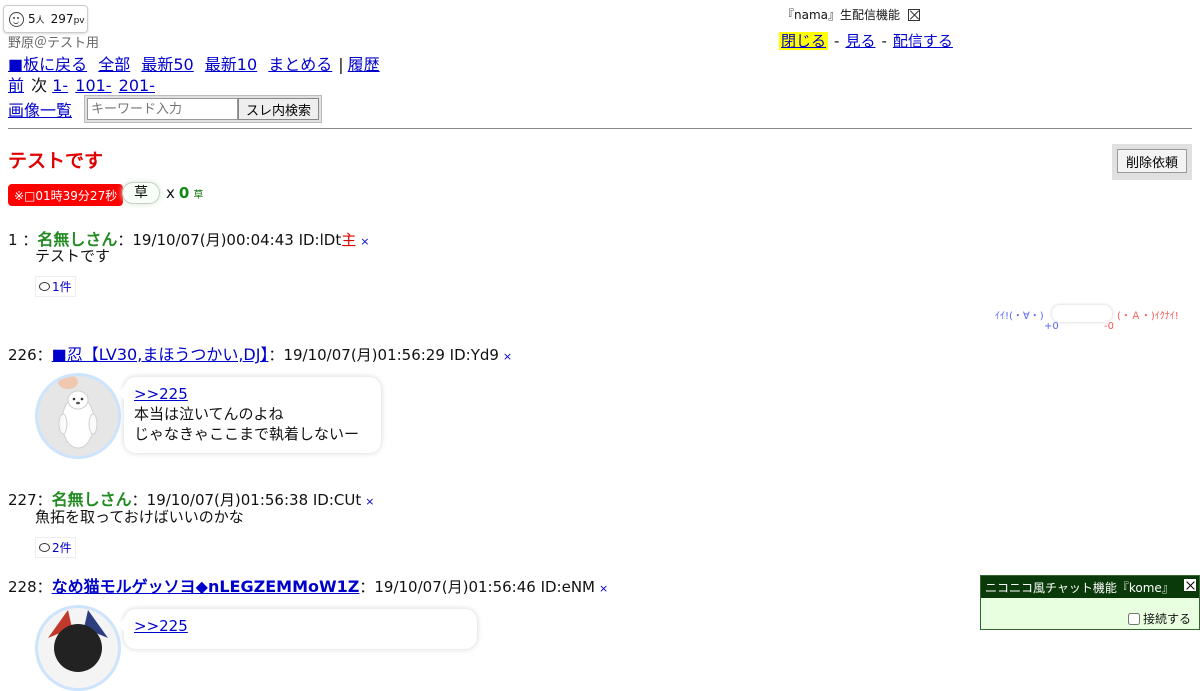 Image resolution: width=1200 pixels, height=691 pixels. I want to click on post-line: 本当は泣いてんのよね, so click(209, 414).